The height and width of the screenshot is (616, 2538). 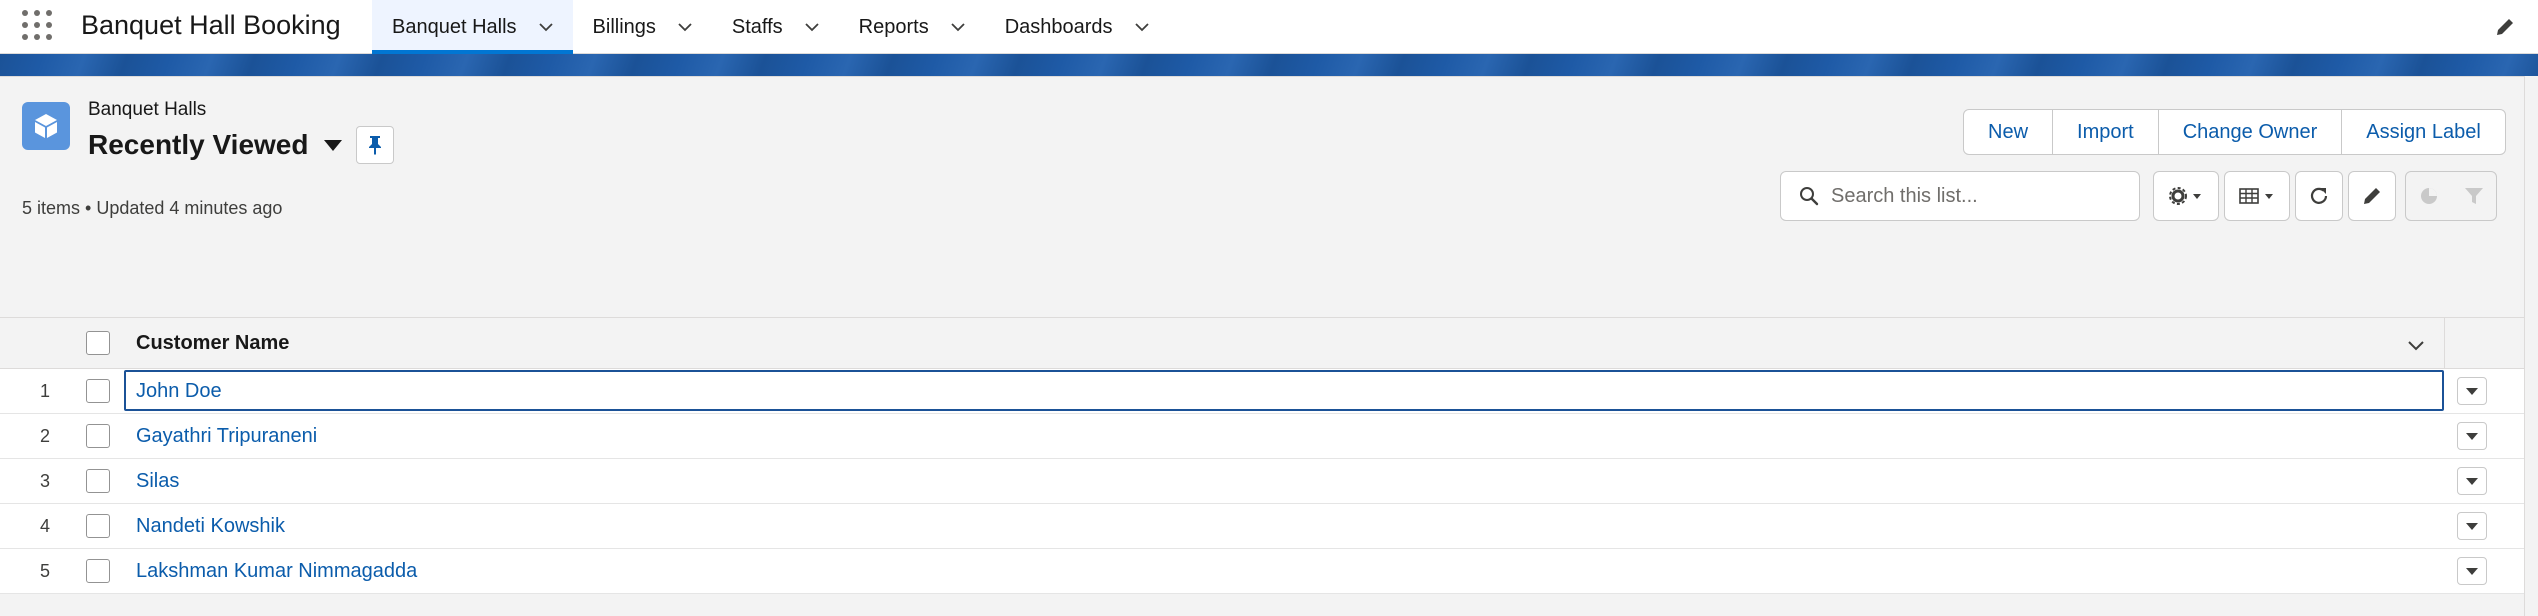 What do you see at coordinates (157, 481) in the screenshot?
I see `customer-name-link: Silas` at bounding box center [157, 481].